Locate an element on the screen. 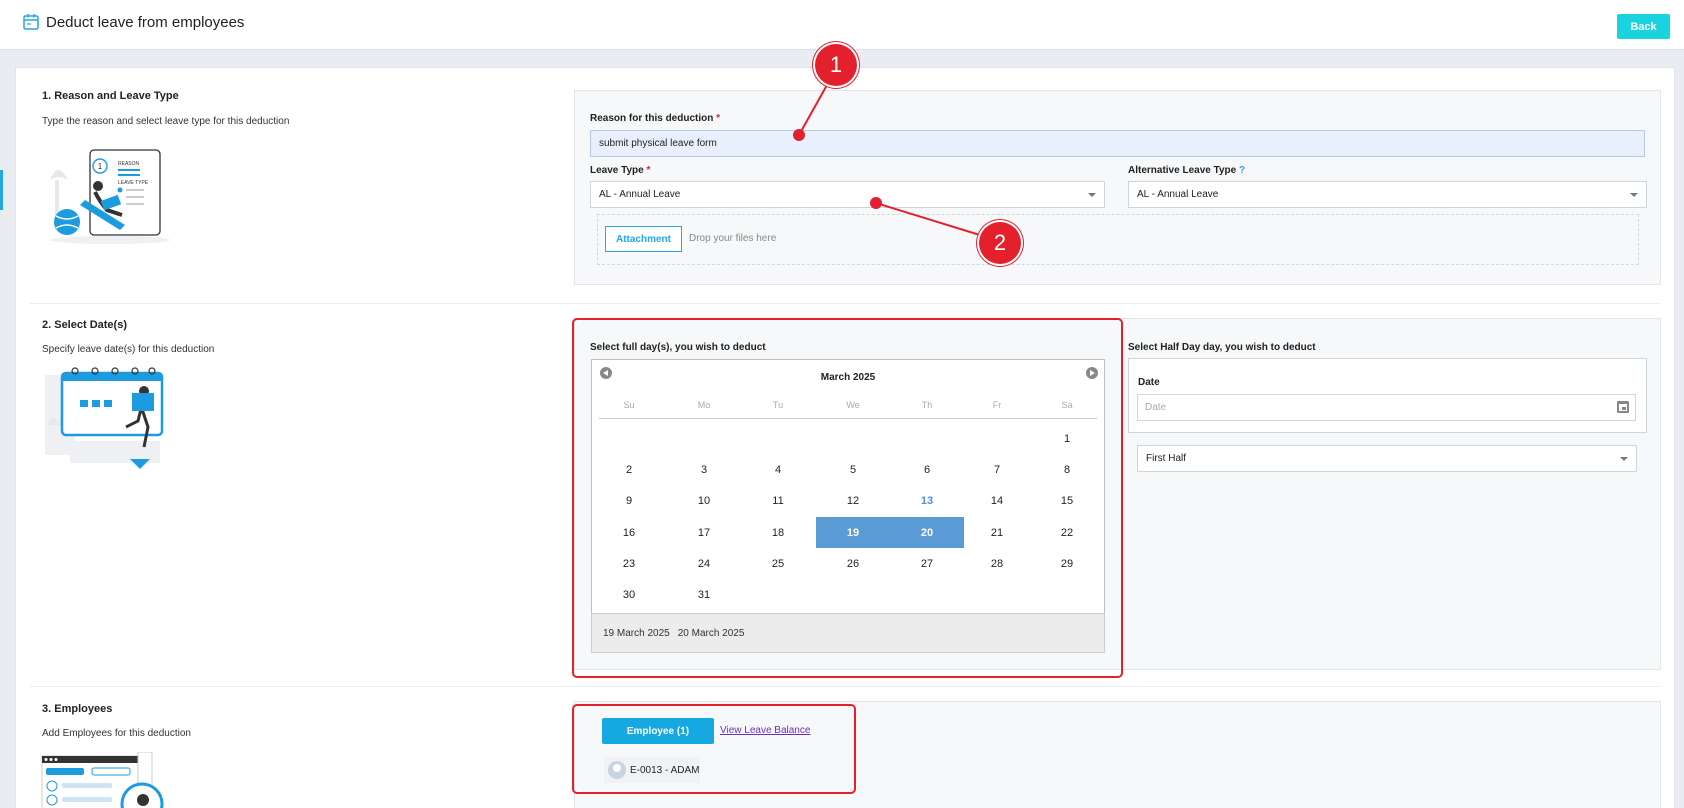 Image resolution: width=1684 pixels, height=808 pixels. annotation-lines is located at coordinates (891, 160).